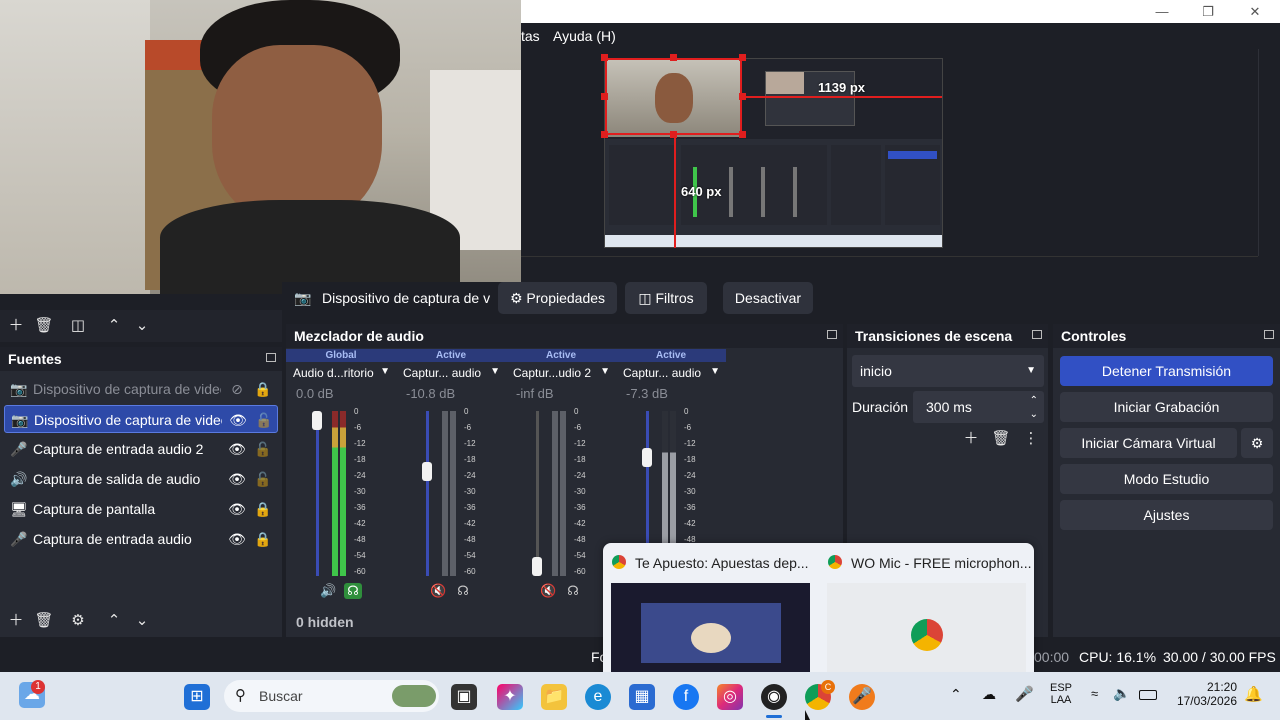 This screenshot has width=1280, height=720. What do you see at coordinates (584, 36) in the screenshot?
I see `menu-item-help: Ayuda (H)` at bounding box center [584, 36].